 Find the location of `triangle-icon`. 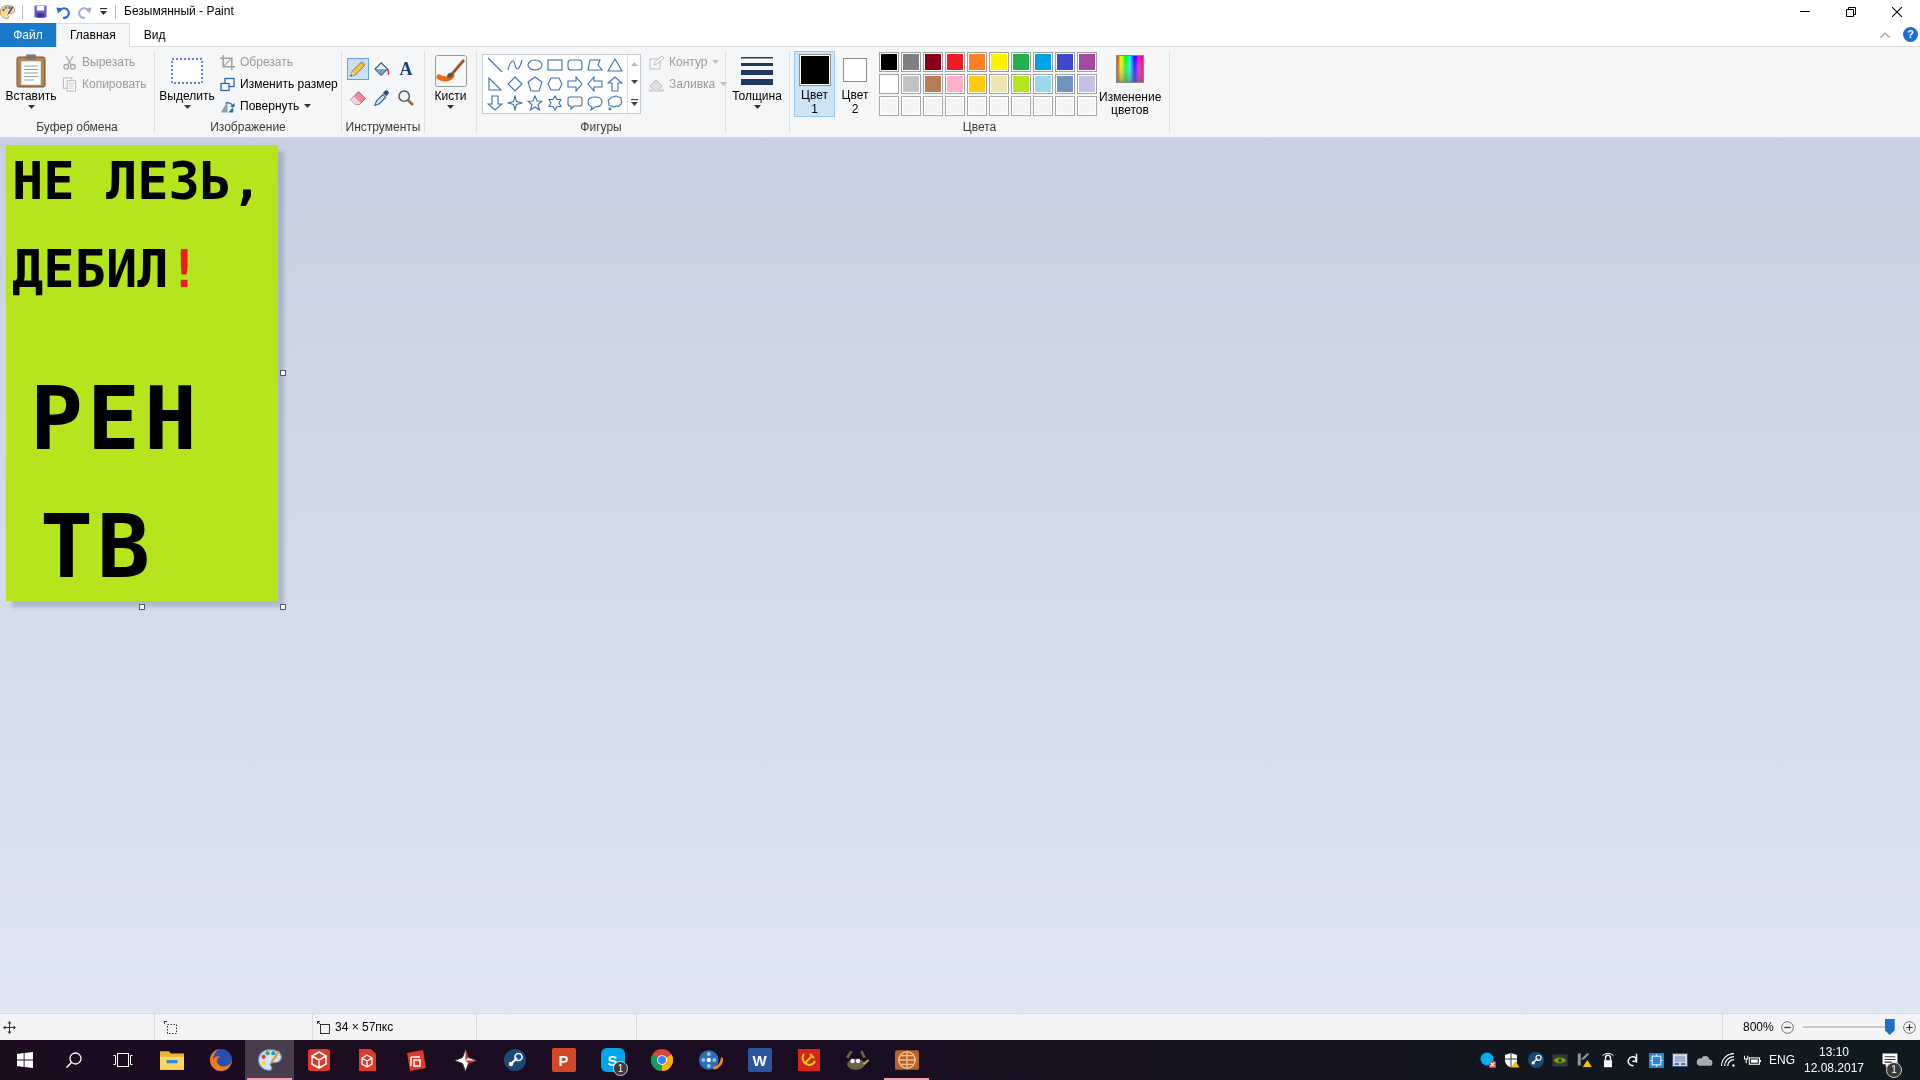

triangle-icon is located at coordinates (615, 64).